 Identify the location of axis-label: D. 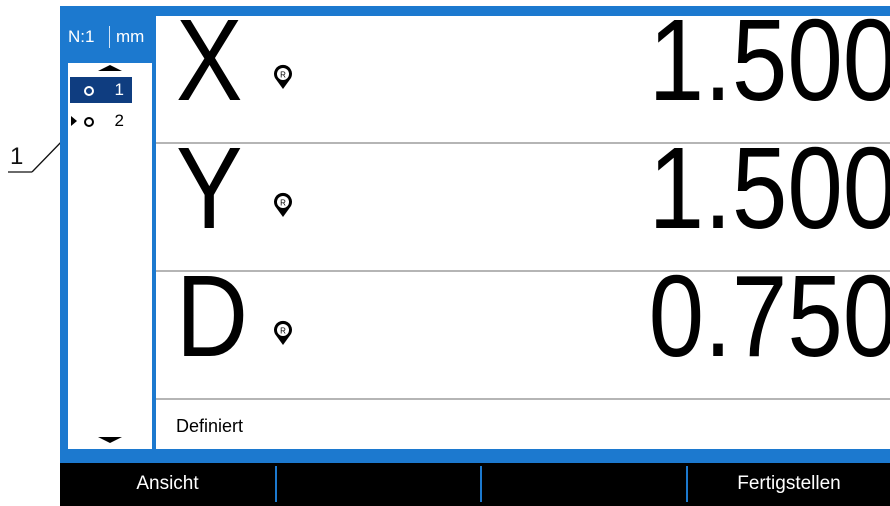
(212, 316).